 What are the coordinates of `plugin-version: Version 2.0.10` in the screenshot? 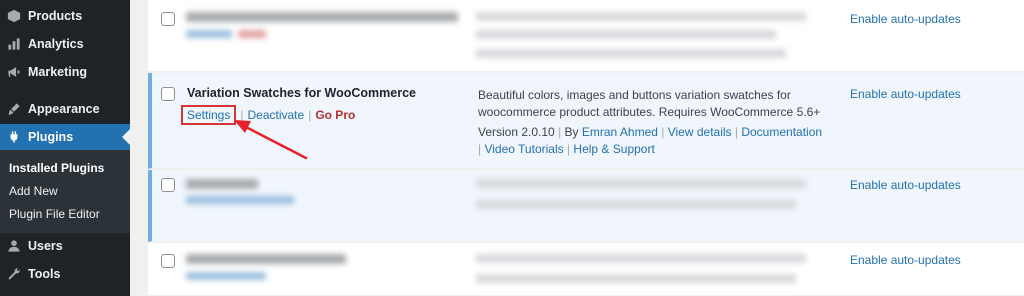 It's located at (516, 132).